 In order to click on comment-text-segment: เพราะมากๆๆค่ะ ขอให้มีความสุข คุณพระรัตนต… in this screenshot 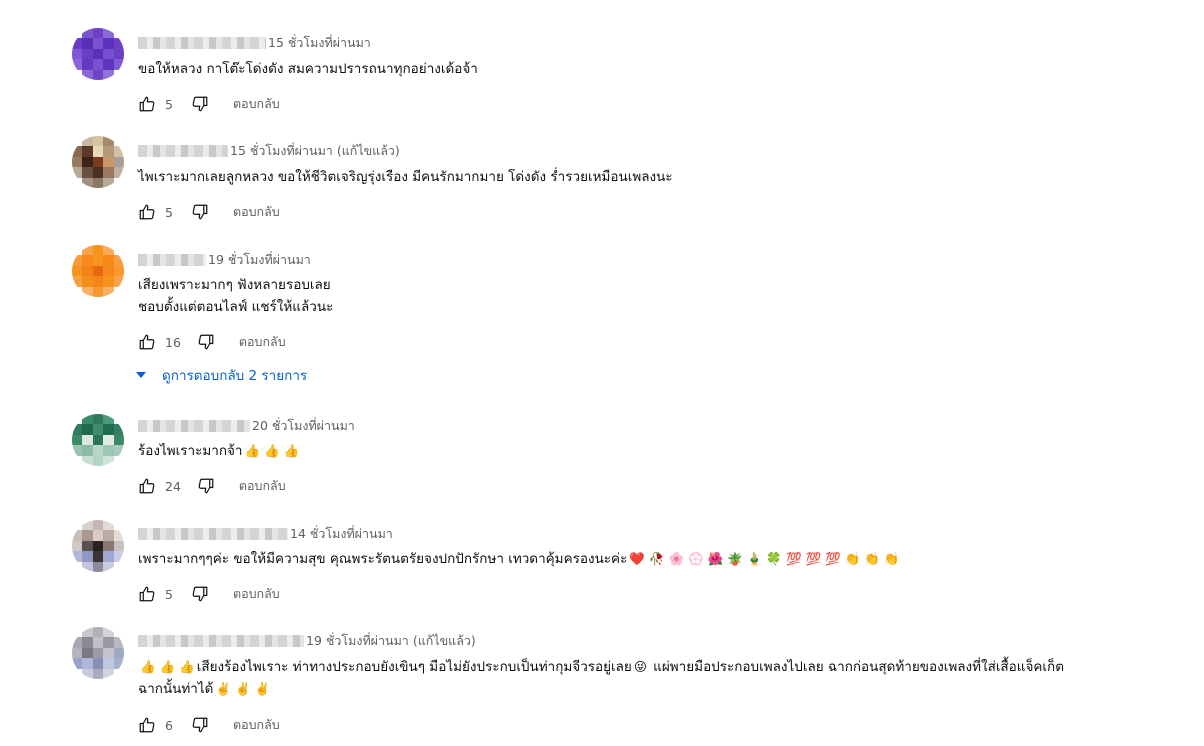, I will do `click(383, 559)`.